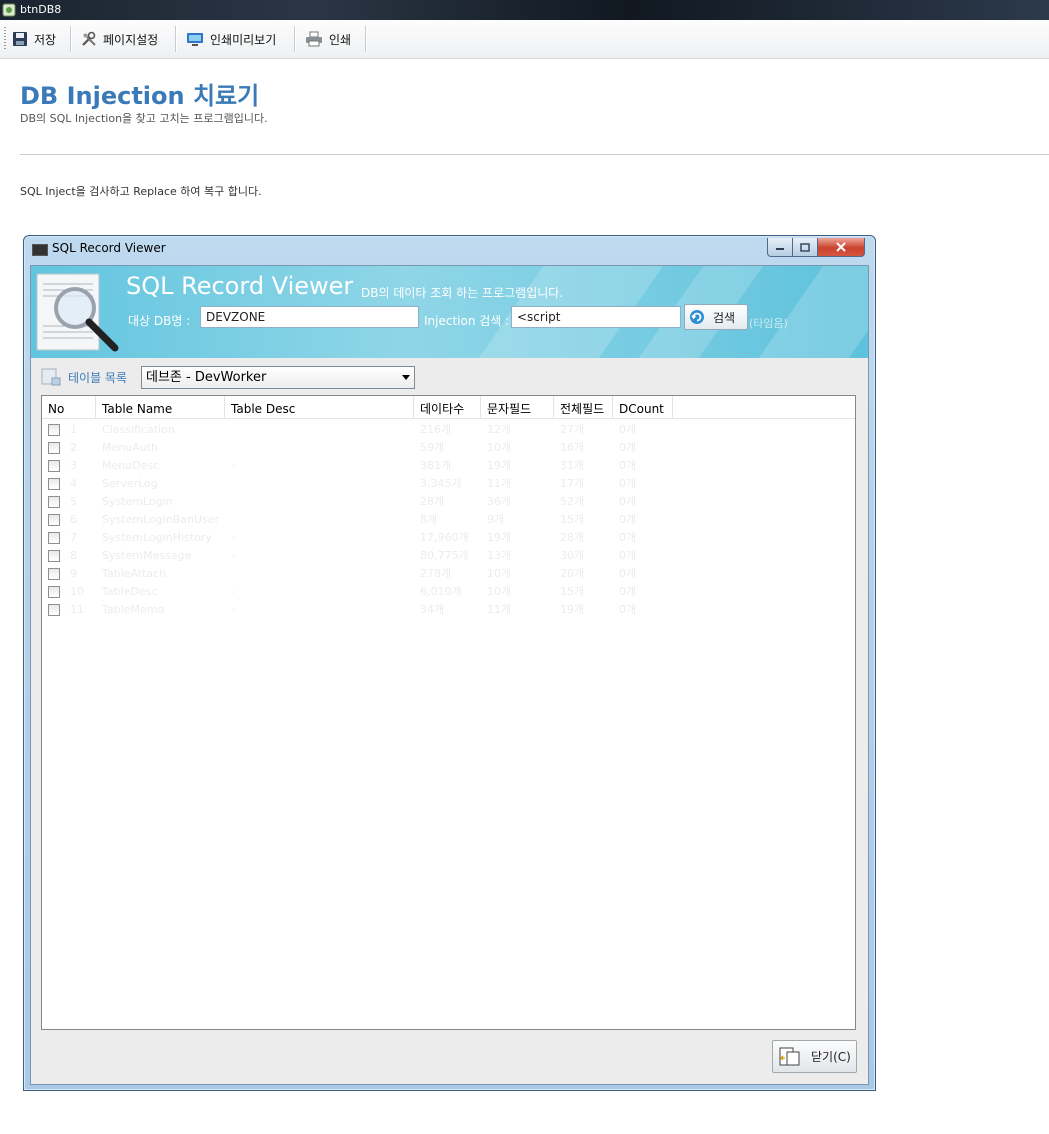 This screenshot has width=1049, height=1134. I want to click on column-header-no: No, so click(69, 407).